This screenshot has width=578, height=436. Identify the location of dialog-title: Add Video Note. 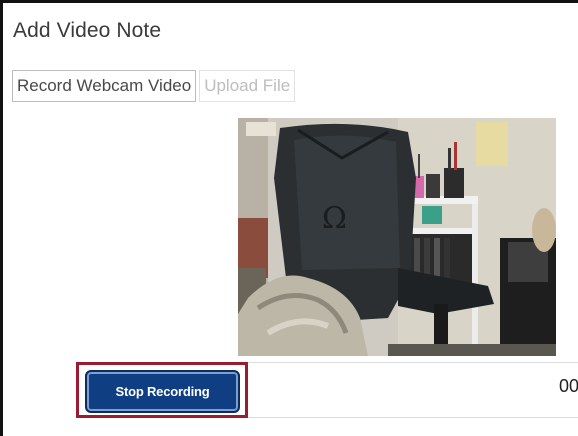
(87, 30).